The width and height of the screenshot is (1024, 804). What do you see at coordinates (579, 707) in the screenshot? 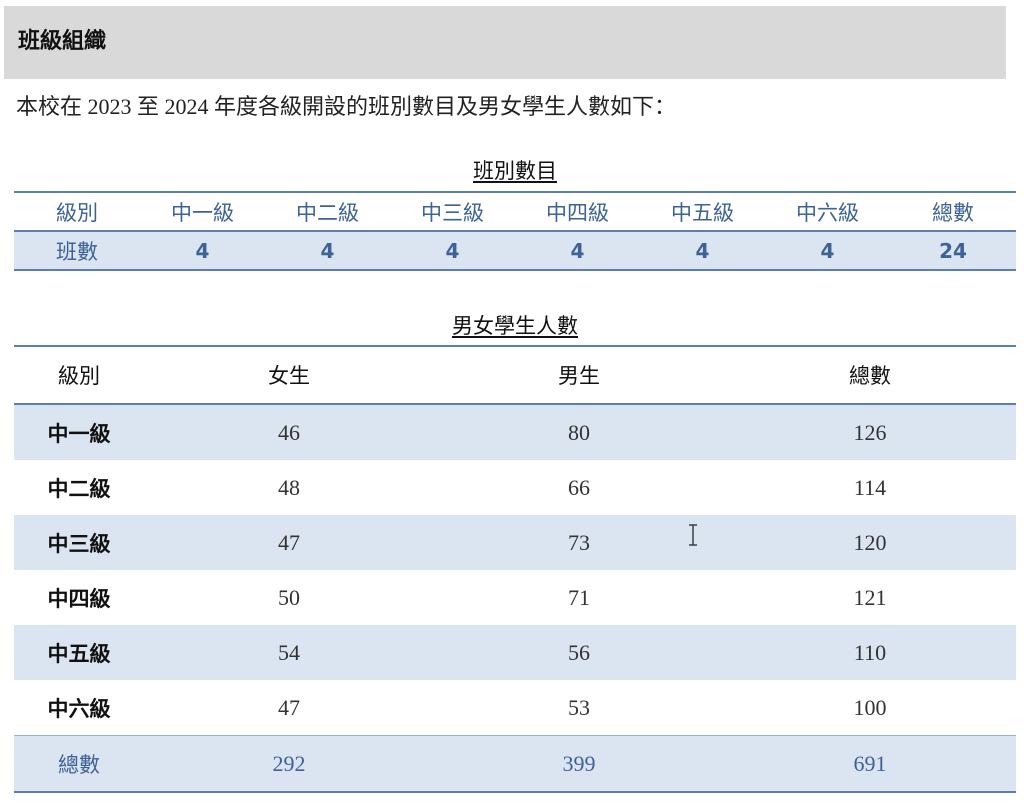
I see `male-cell: 53` at bounding box center [579, 707].